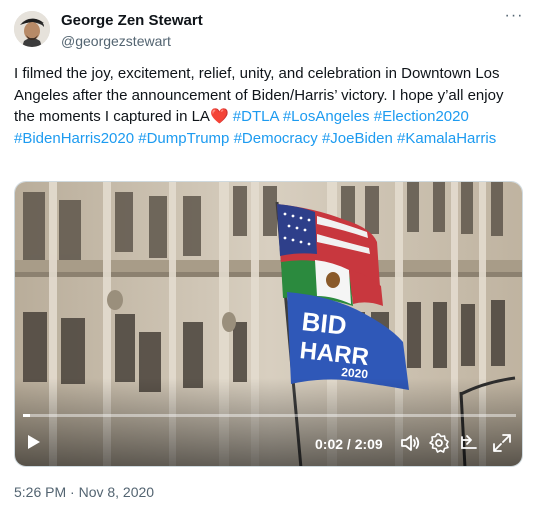  I want to click on fullscreen-icon, so click(502, 443).